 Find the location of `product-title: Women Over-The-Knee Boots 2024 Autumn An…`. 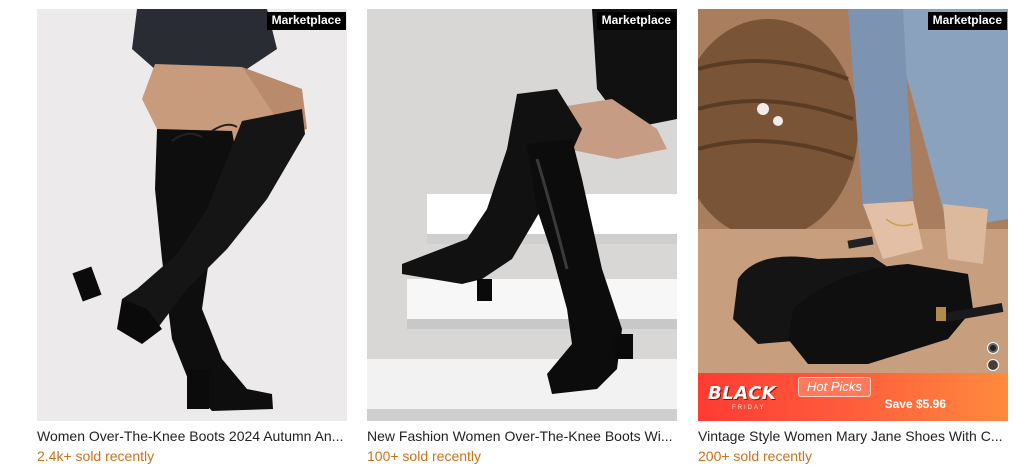

product-title: Women Over-The-Knee Boots 2024 Autumn An… is located at coordinates (192, 436).